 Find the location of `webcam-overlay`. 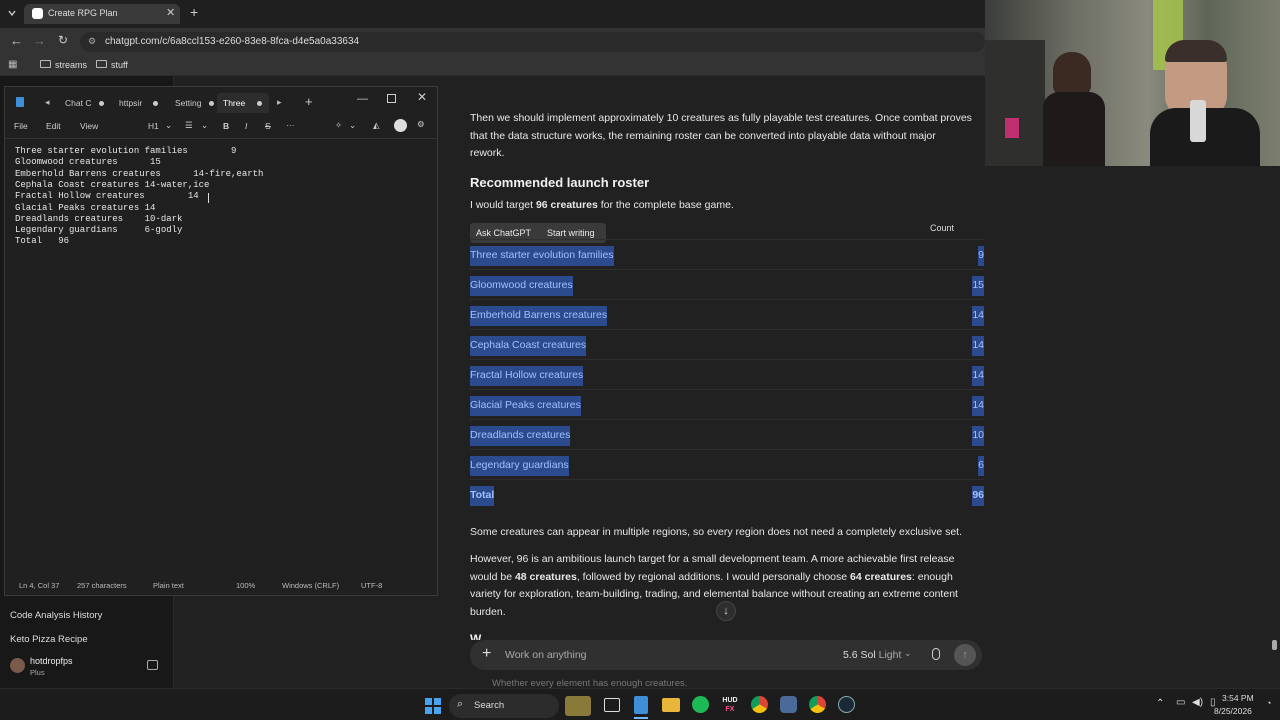

webcam-overlay is located at coordinates (1132, 83).